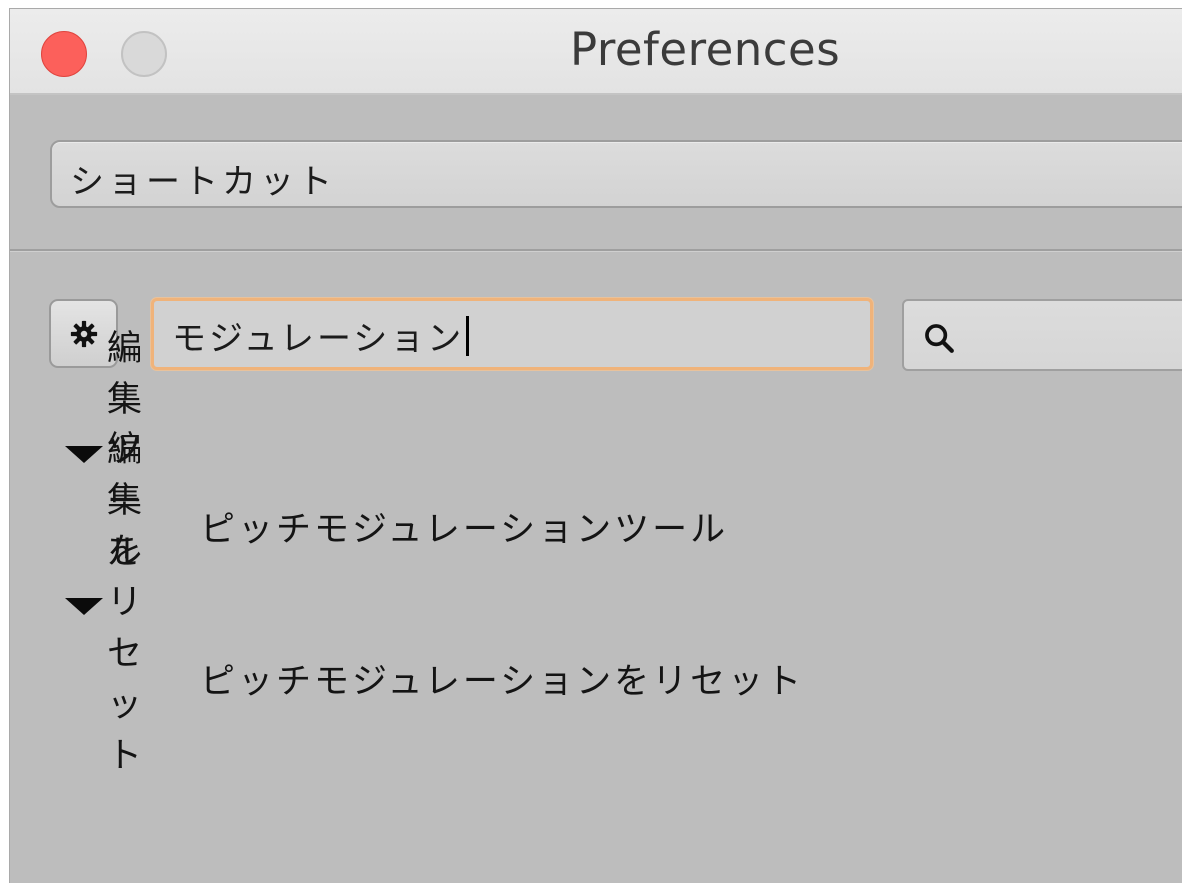 Image resolution: width=1182 pixels, height=883 pixels. I want to click on gear-icon, so click(83, 333).